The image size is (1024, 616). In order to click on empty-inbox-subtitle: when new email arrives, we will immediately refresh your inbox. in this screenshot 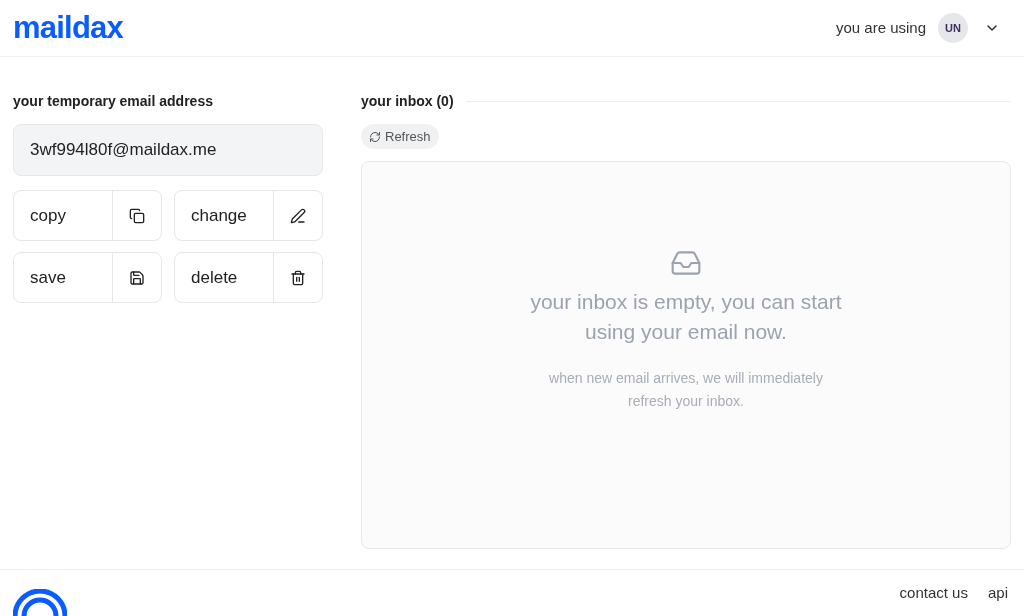, I will do `click(686, 390)`.